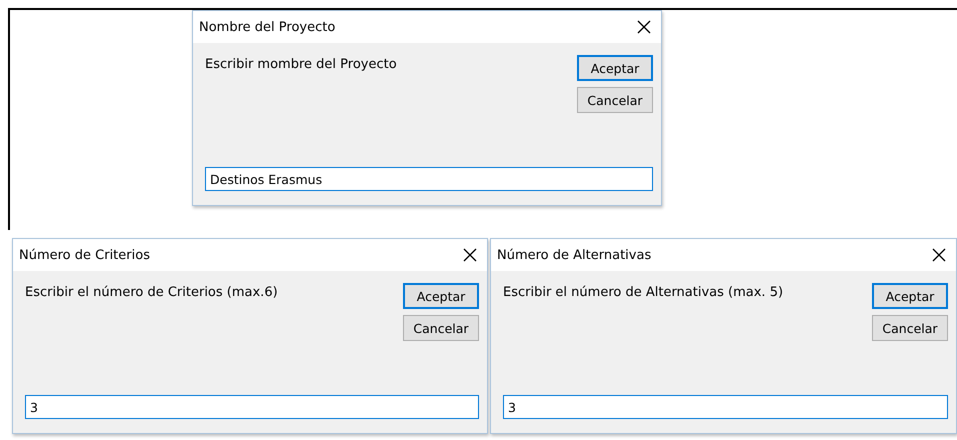 This screenshot has width=957, height=440. What do you see at coordinates (429, 179) in the screenshot?
I see `input-field: Destinos Erasmus` at bounding box center [429, 179].